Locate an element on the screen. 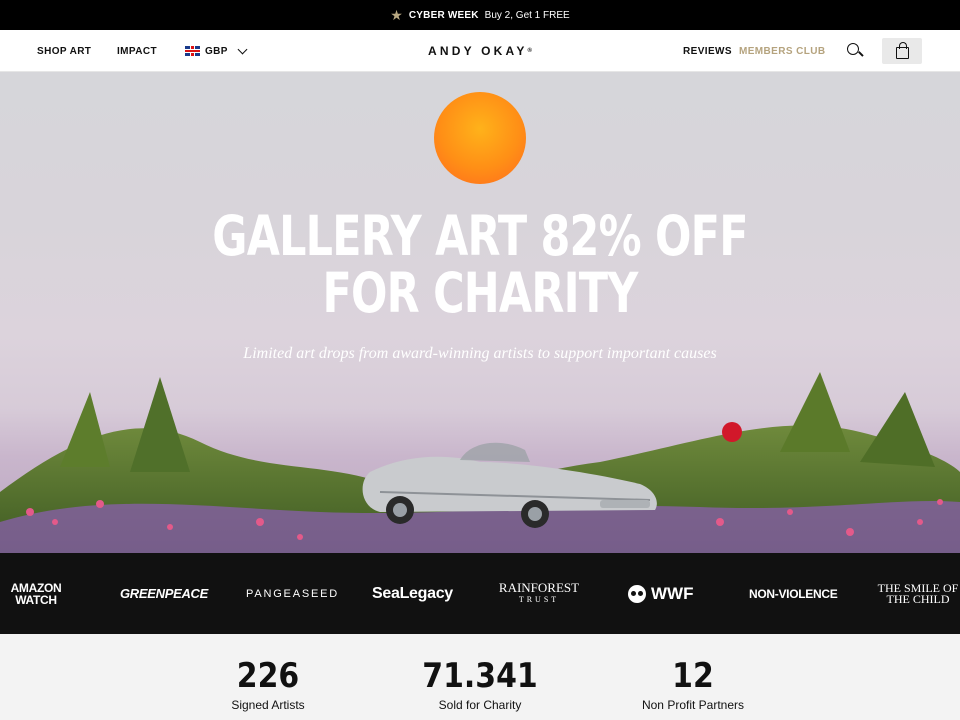 The image size is (960, 720). nav-impact: IMPACT is located at coordinates (137, 51).